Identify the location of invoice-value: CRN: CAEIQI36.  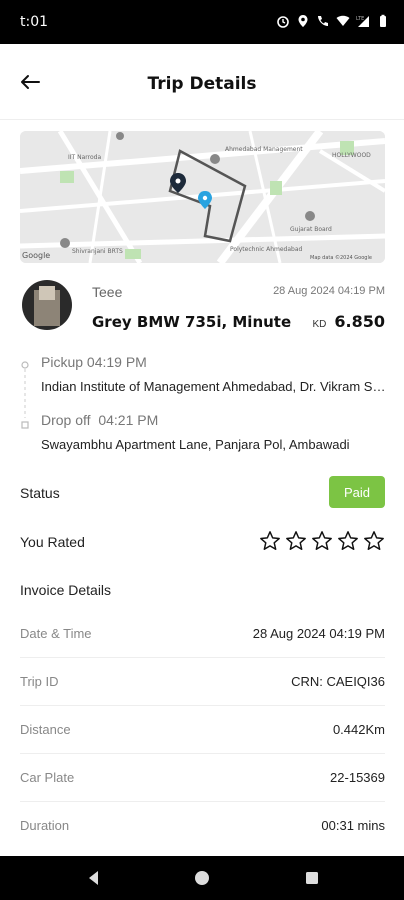
(338, 681).